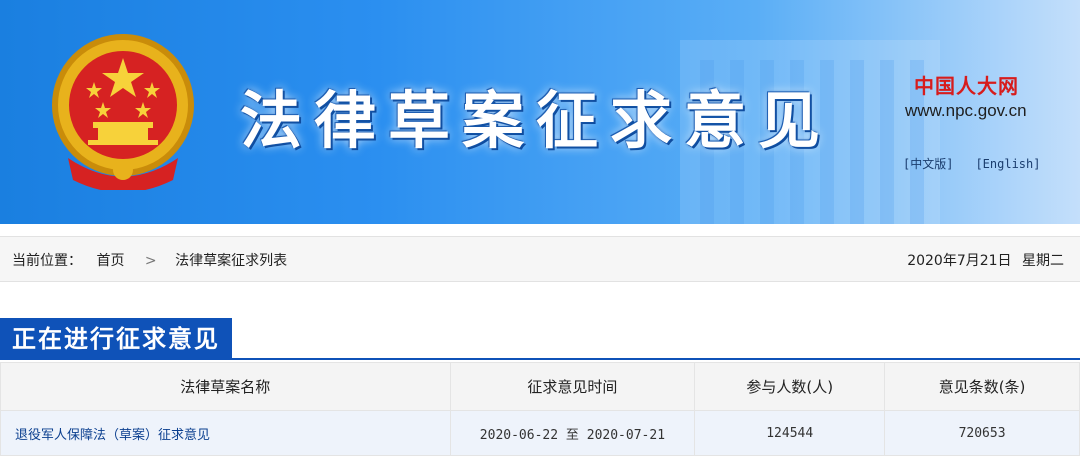 The width and height of the screenshot is (1080, 463). What do you see at coordinates (928, 164) in the screenshot?
I see `lang-link-chinese: [中文版]` at bounding box center [928, 164].